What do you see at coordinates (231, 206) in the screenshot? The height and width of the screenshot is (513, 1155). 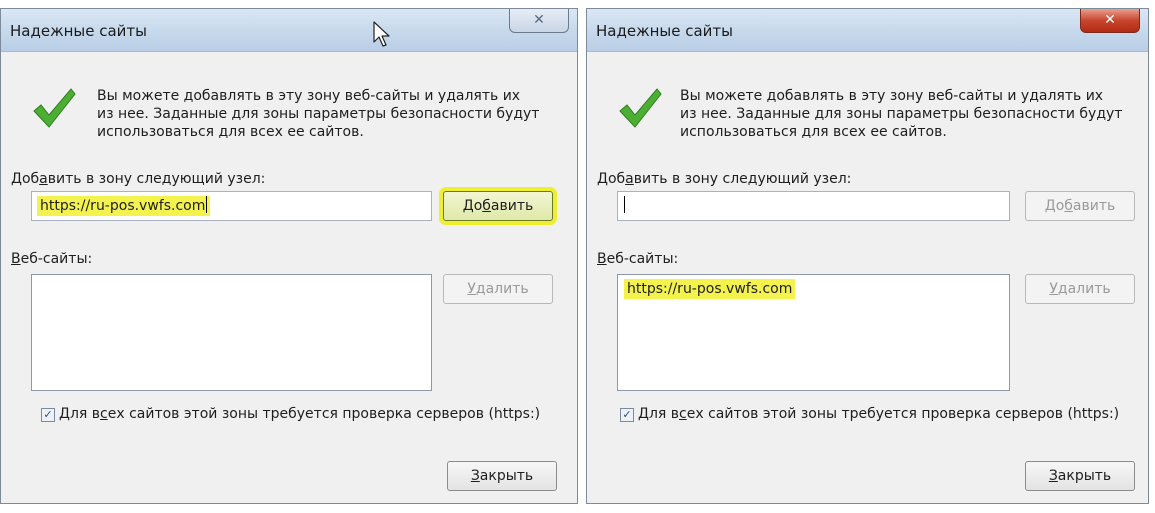 I see `add-site-input: https://ru-pos.vwfs.com` at bounding box center [231, 206].